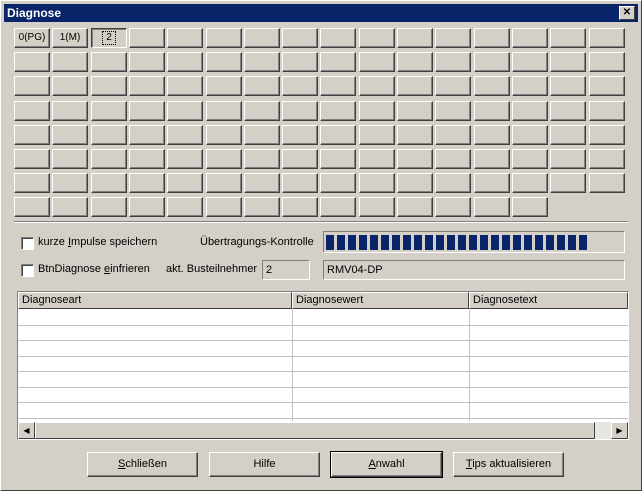 Image resolution: width=642 pixels, height=491 pixels. I want to click on kurze-impulse-label: kurze Impulse speichern, so click(97, 242).